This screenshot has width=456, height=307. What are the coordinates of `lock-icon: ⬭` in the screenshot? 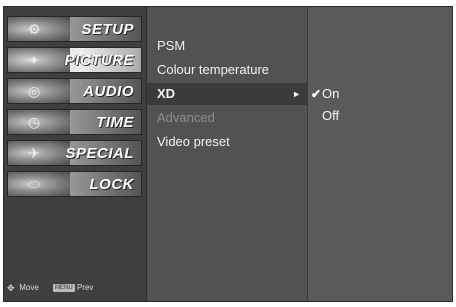 It's located at (34, 184).